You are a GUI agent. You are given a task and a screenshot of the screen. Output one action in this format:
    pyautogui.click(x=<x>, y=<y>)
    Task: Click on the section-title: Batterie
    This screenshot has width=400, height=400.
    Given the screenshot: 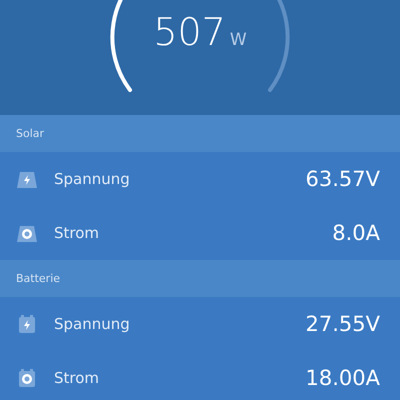 What is the action you would take?
    pyautogui.click(x=38, y=278)
    